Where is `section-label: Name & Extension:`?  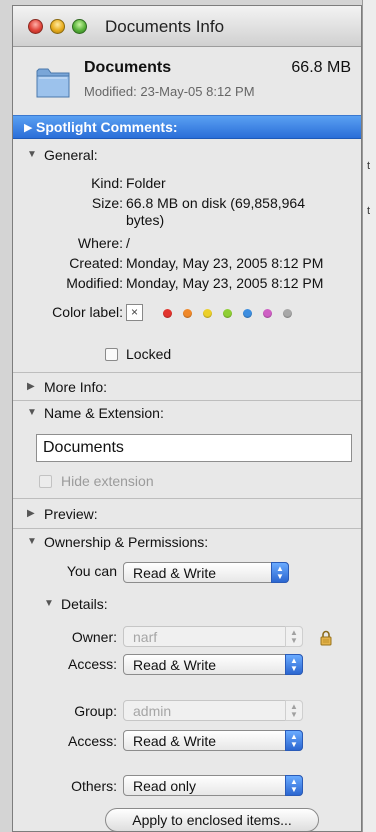 section-label: Name & Extension: is located at coordinates (104, 413).